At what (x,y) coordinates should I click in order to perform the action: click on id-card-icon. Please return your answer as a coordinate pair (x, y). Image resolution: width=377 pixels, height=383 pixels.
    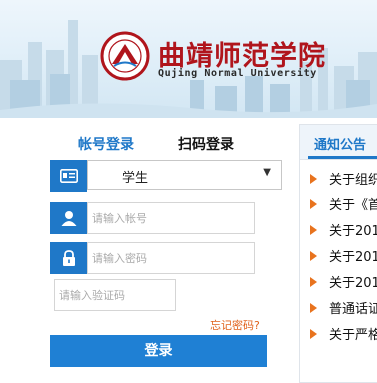
    Looking at the image, I should click on (68, 176).